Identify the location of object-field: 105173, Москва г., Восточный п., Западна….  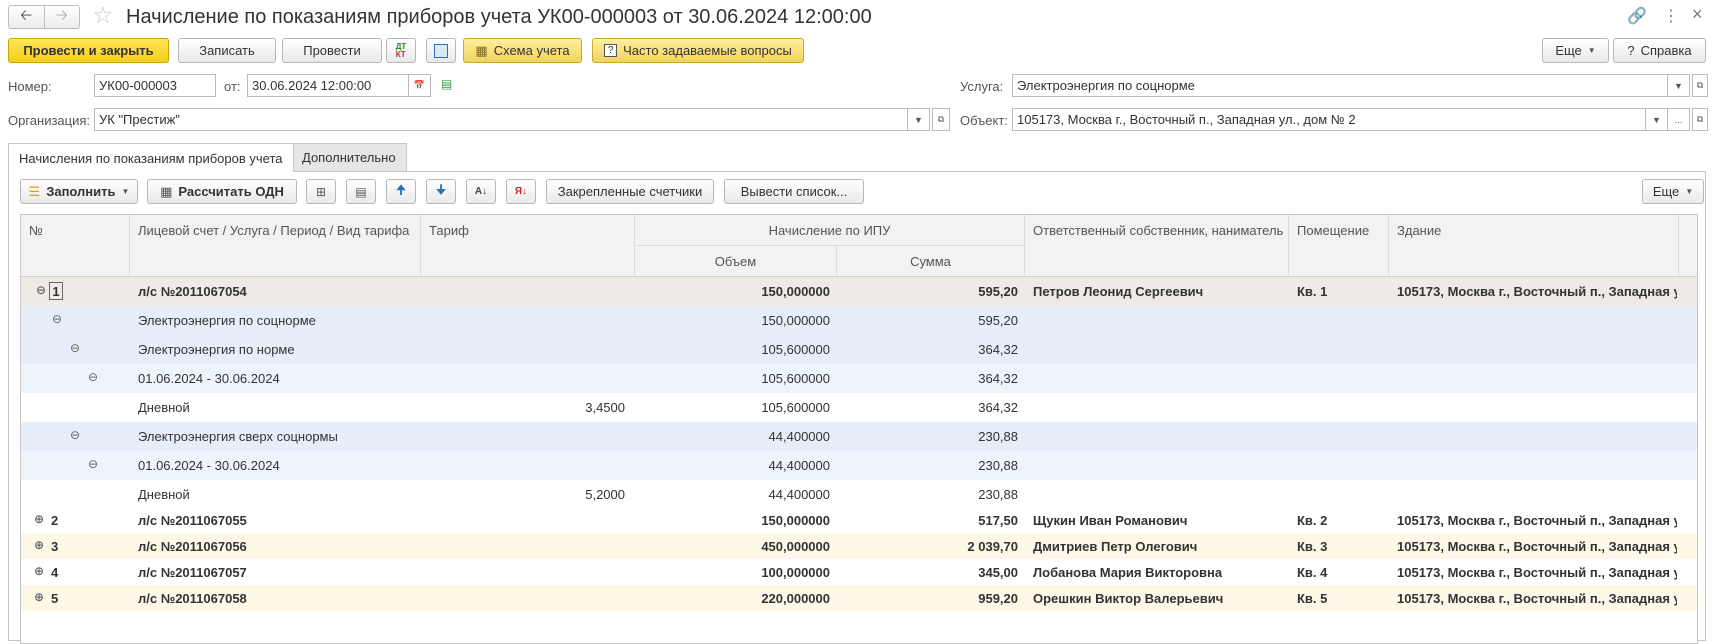
(1329, 119).